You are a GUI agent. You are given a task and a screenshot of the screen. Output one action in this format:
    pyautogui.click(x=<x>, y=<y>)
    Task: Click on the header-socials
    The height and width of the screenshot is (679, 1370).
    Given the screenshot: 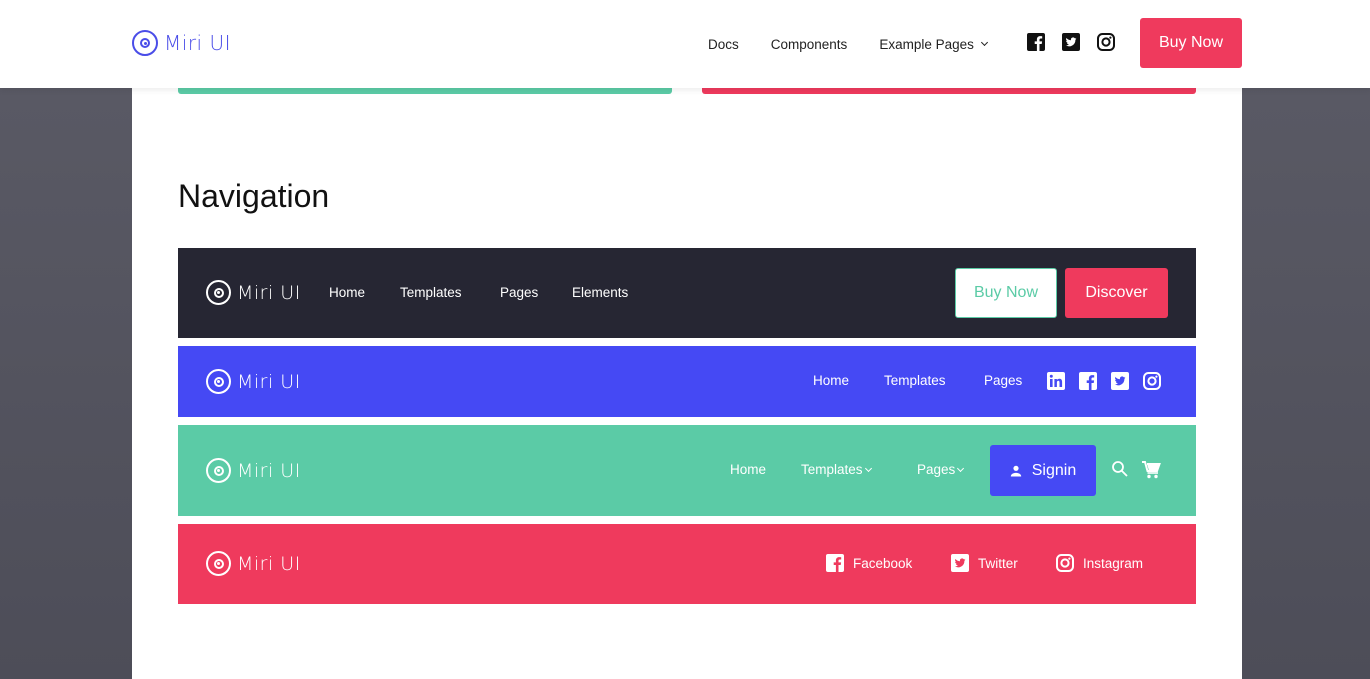 What is the action you would take?
    pyautogui.click(x=1071, y=42)
    